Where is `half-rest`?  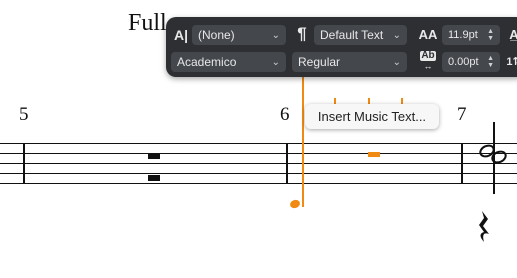
half-rest is located at coordinates (154, 178).